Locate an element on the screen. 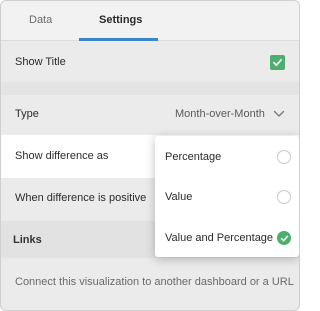  option-value: Value is located at coordinates (227, 197).